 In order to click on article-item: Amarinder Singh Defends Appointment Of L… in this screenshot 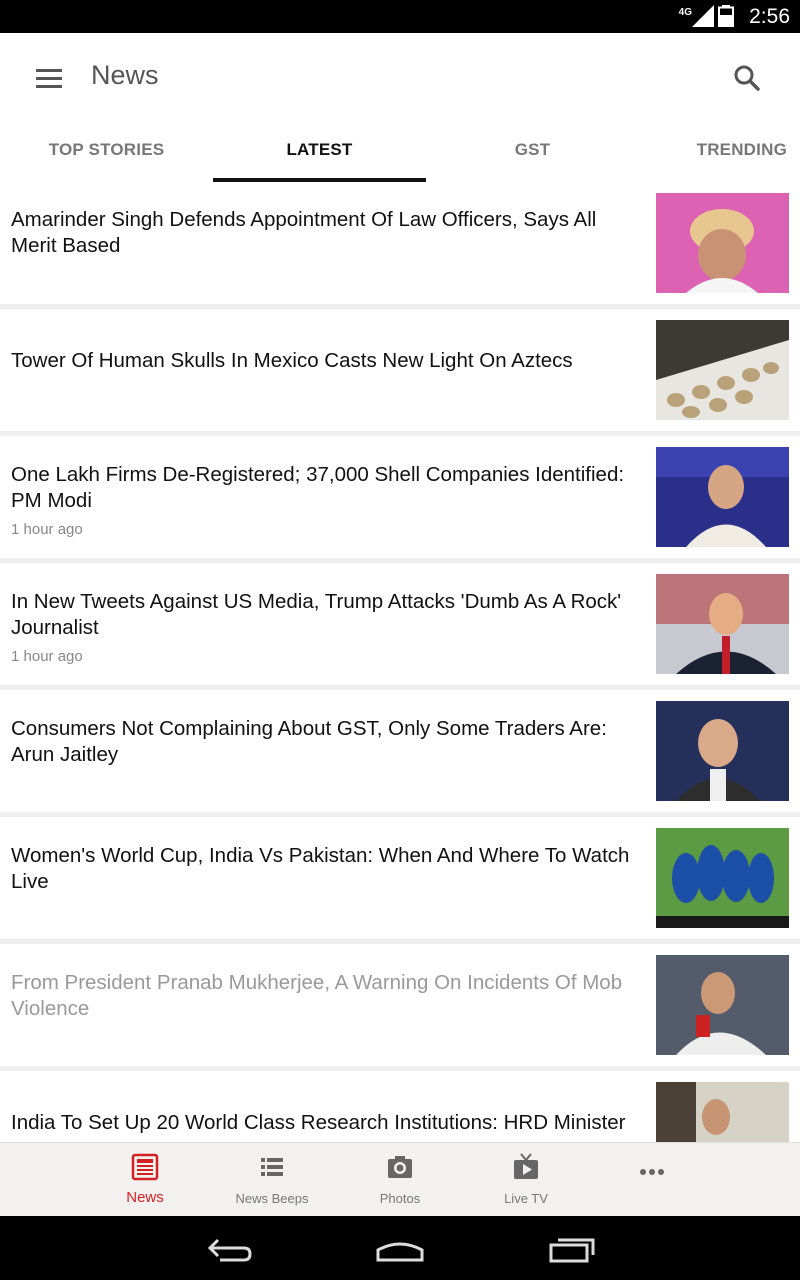, I will do `click(400, 243)`.